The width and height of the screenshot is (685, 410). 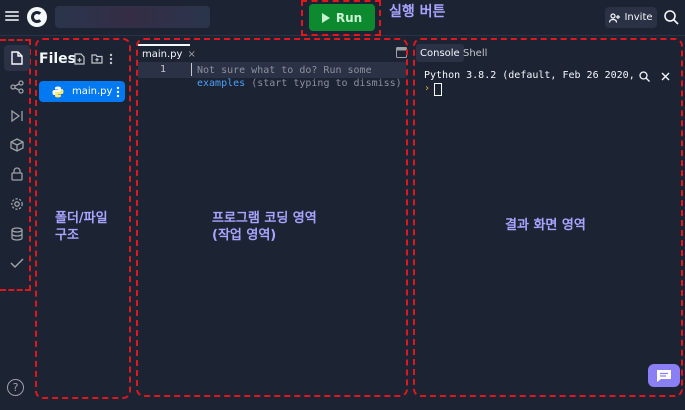 I want to click on rail-settings, so click(x=17, y=204).